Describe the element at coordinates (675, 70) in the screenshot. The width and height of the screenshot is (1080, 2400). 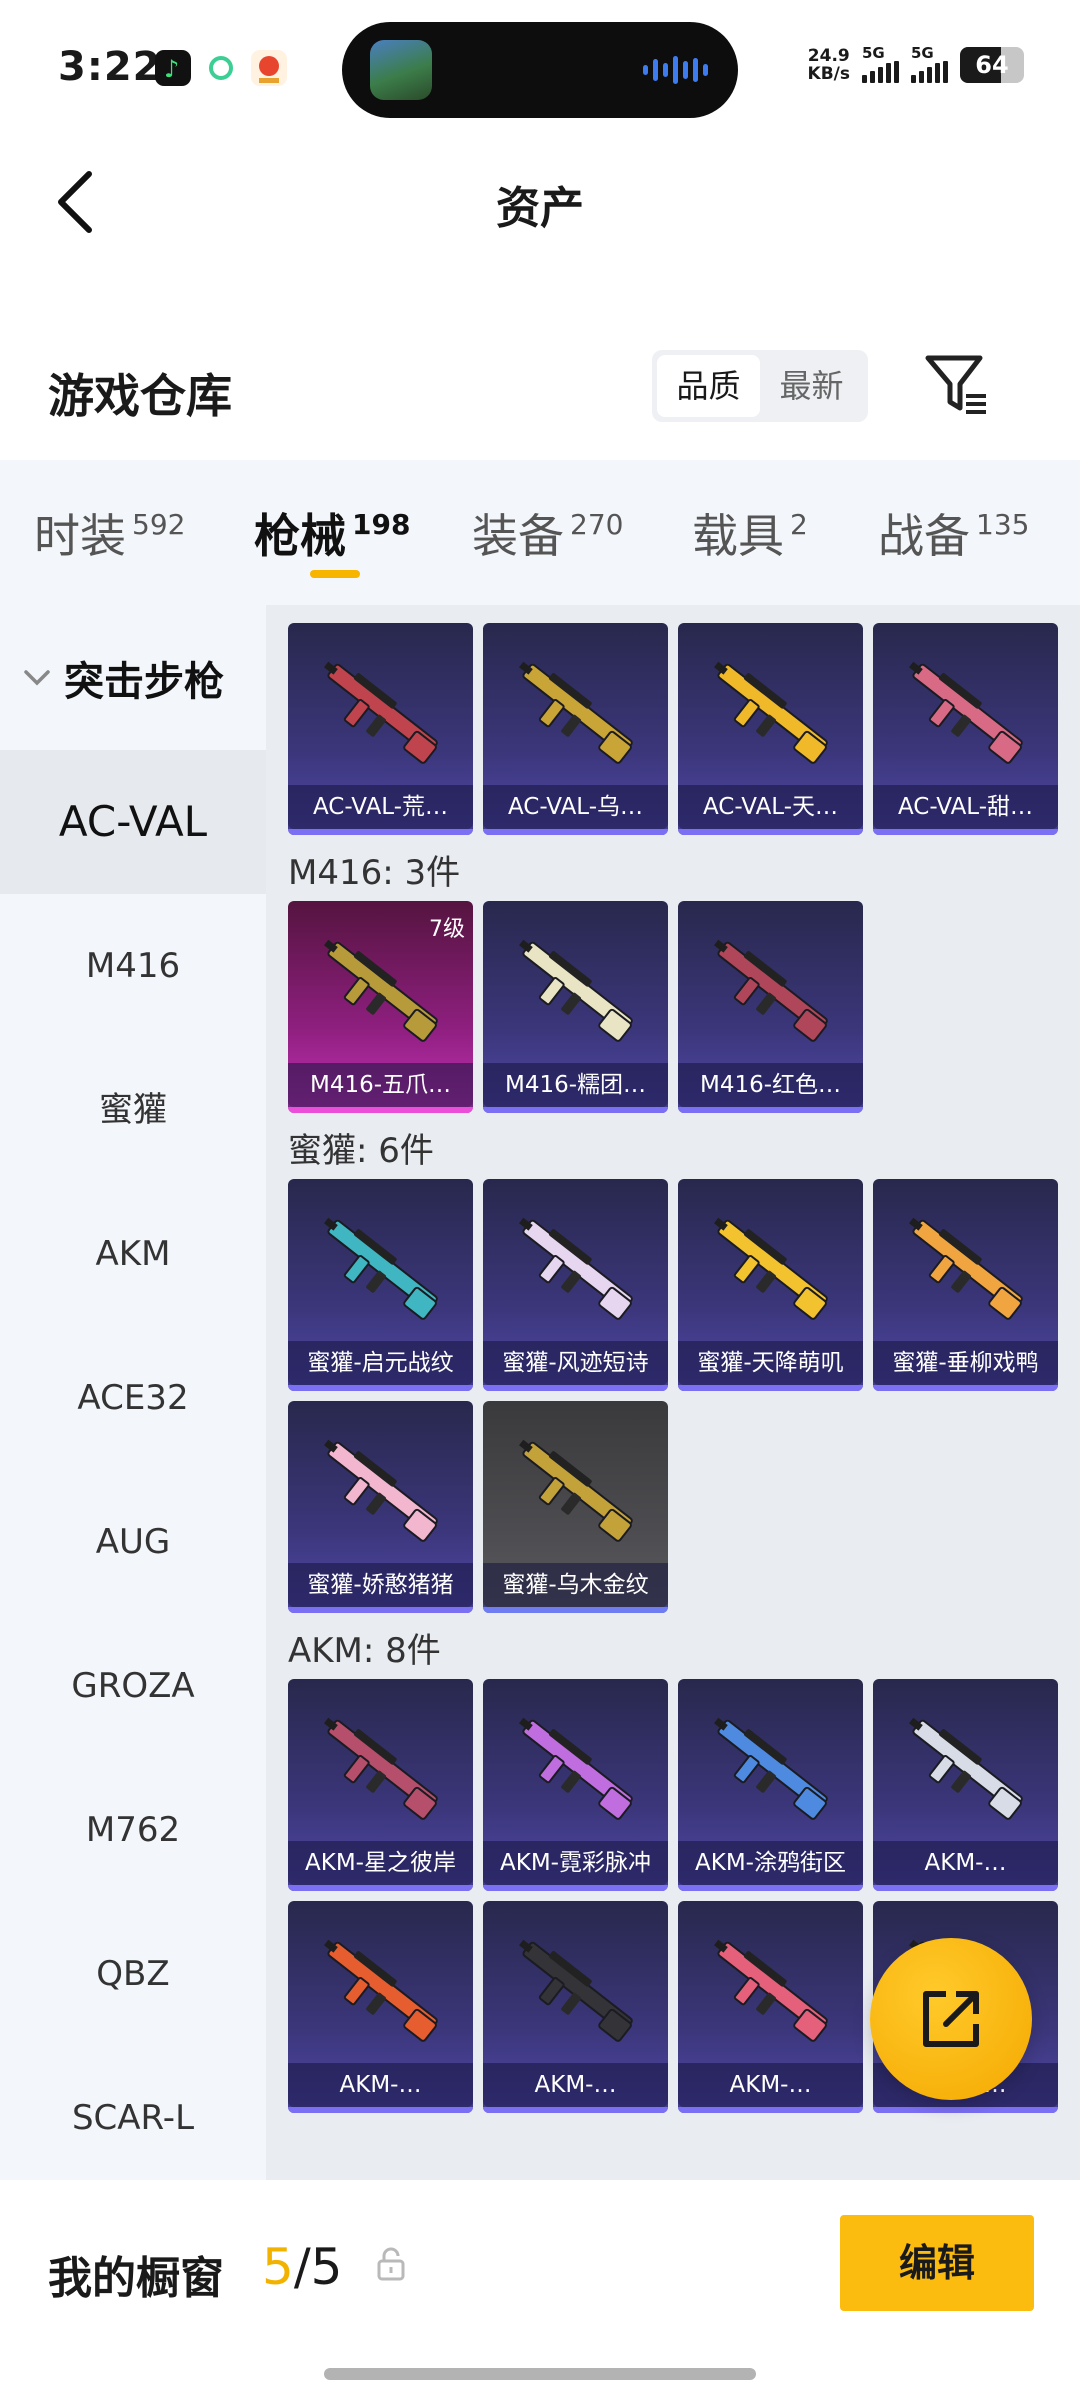
I see `audio-wave-icon` at that location.